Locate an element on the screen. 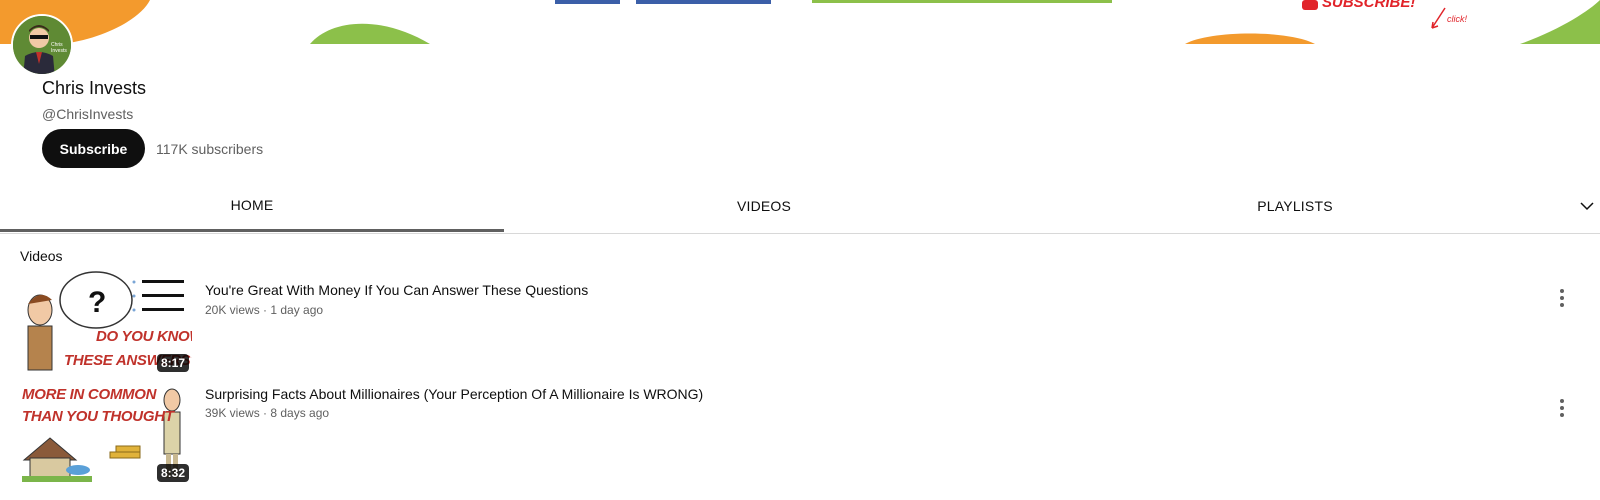  thumbnail-caption-line-1: MORE IN COMMON is located at coordinates (89, 394).